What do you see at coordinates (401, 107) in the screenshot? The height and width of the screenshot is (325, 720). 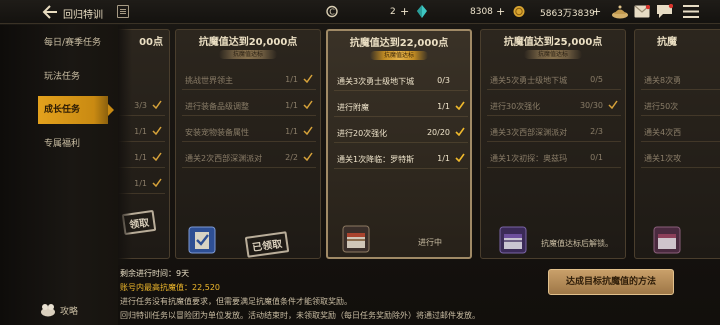 I see `task-row: 进行附魔 1/1` at bounding box center [401, 107].